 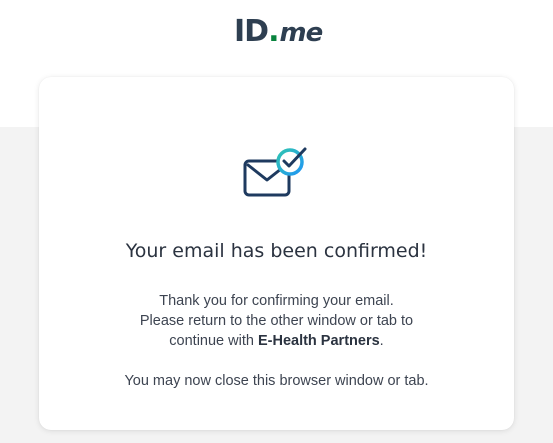 What do you see at coordinates (276, 251) in the screenshot?
I see `confirmation-title: Your email has been confirmed!` at bounding box center [276, 251].